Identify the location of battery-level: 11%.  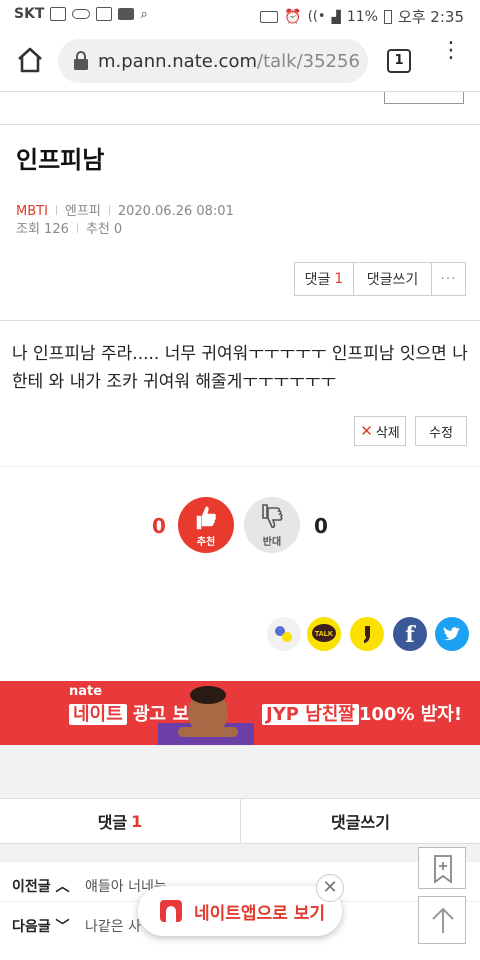
(362, 16).